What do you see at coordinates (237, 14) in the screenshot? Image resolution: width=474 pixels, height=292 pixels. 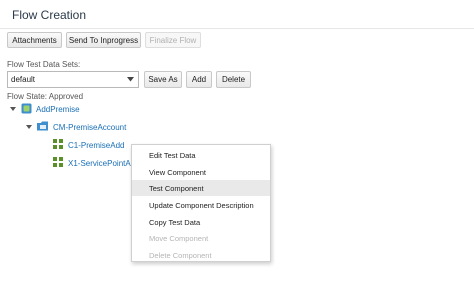 I see `page-header: Flow Creation` at bounding box center [237, 14].